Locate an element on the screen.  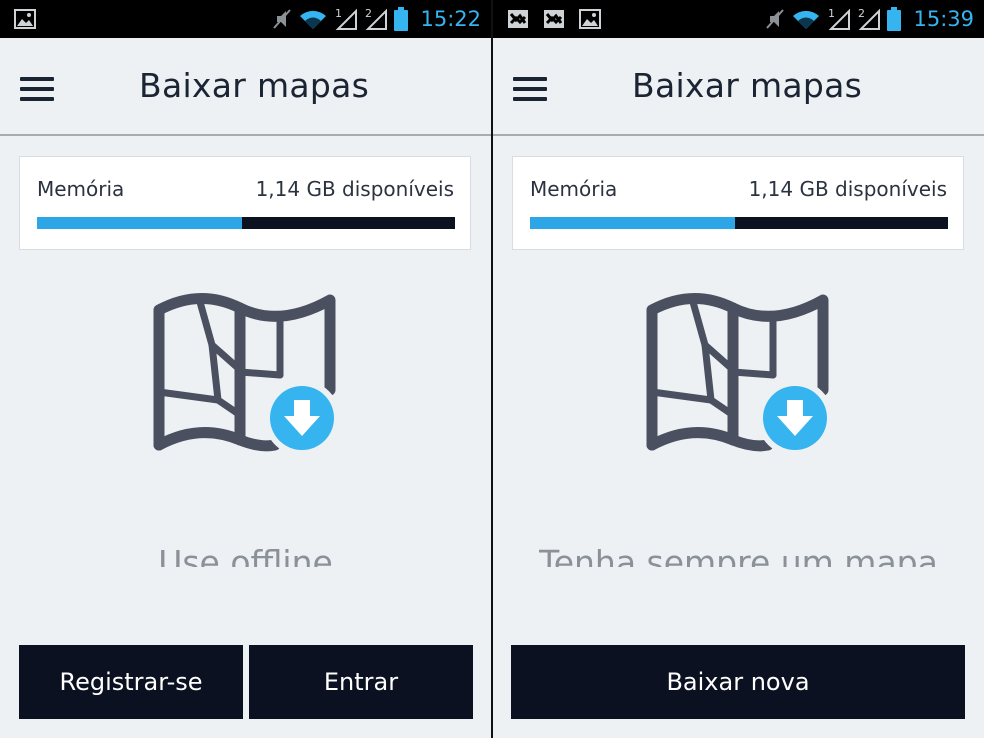
status-bar: 1 2 15:22 is located at coordinates (245, 19).